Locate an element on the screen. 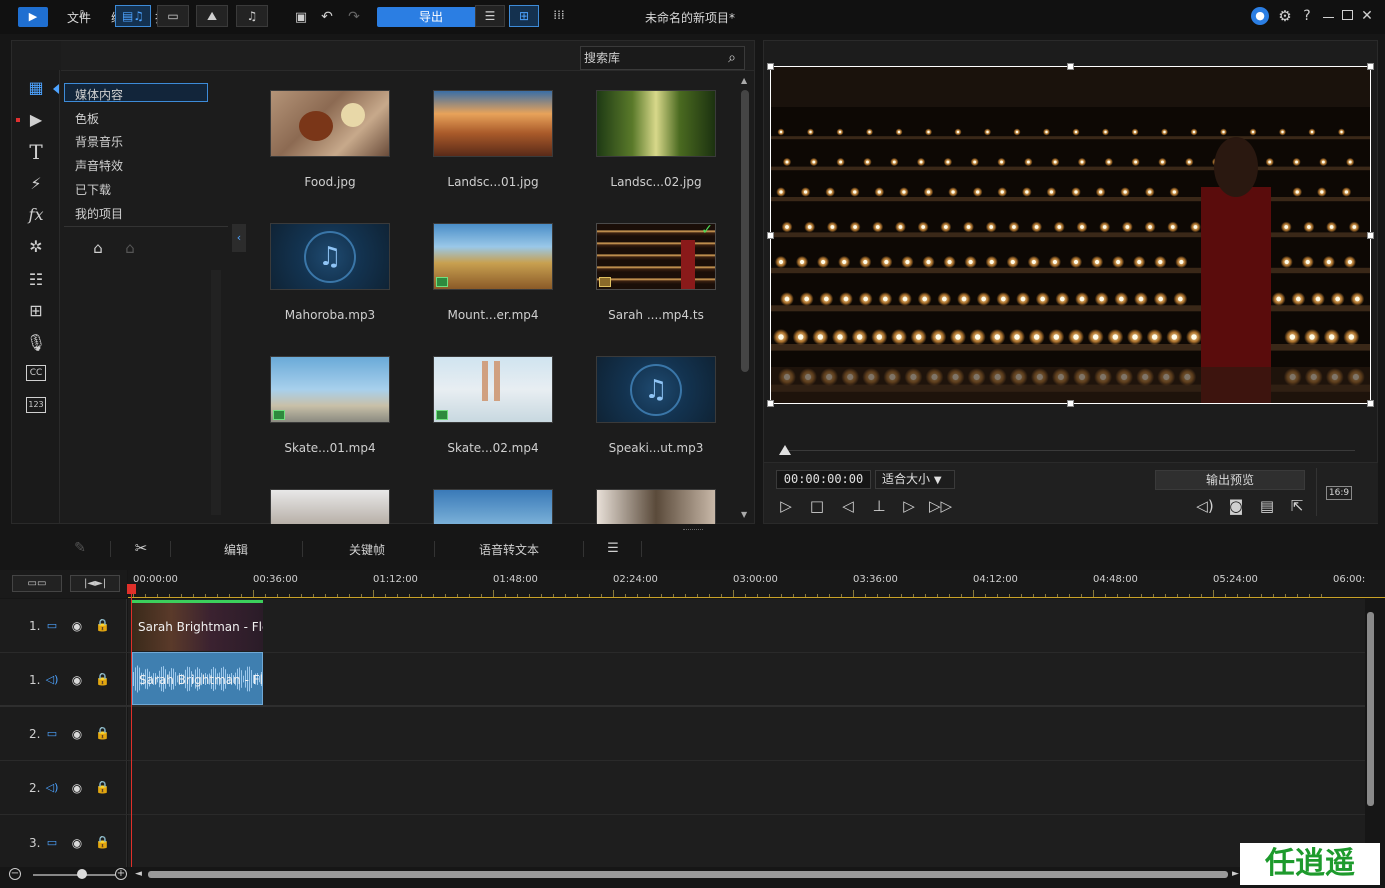 The image size is (1385, 888). search-input: 搜索库 is located at coordinates (662, 58).